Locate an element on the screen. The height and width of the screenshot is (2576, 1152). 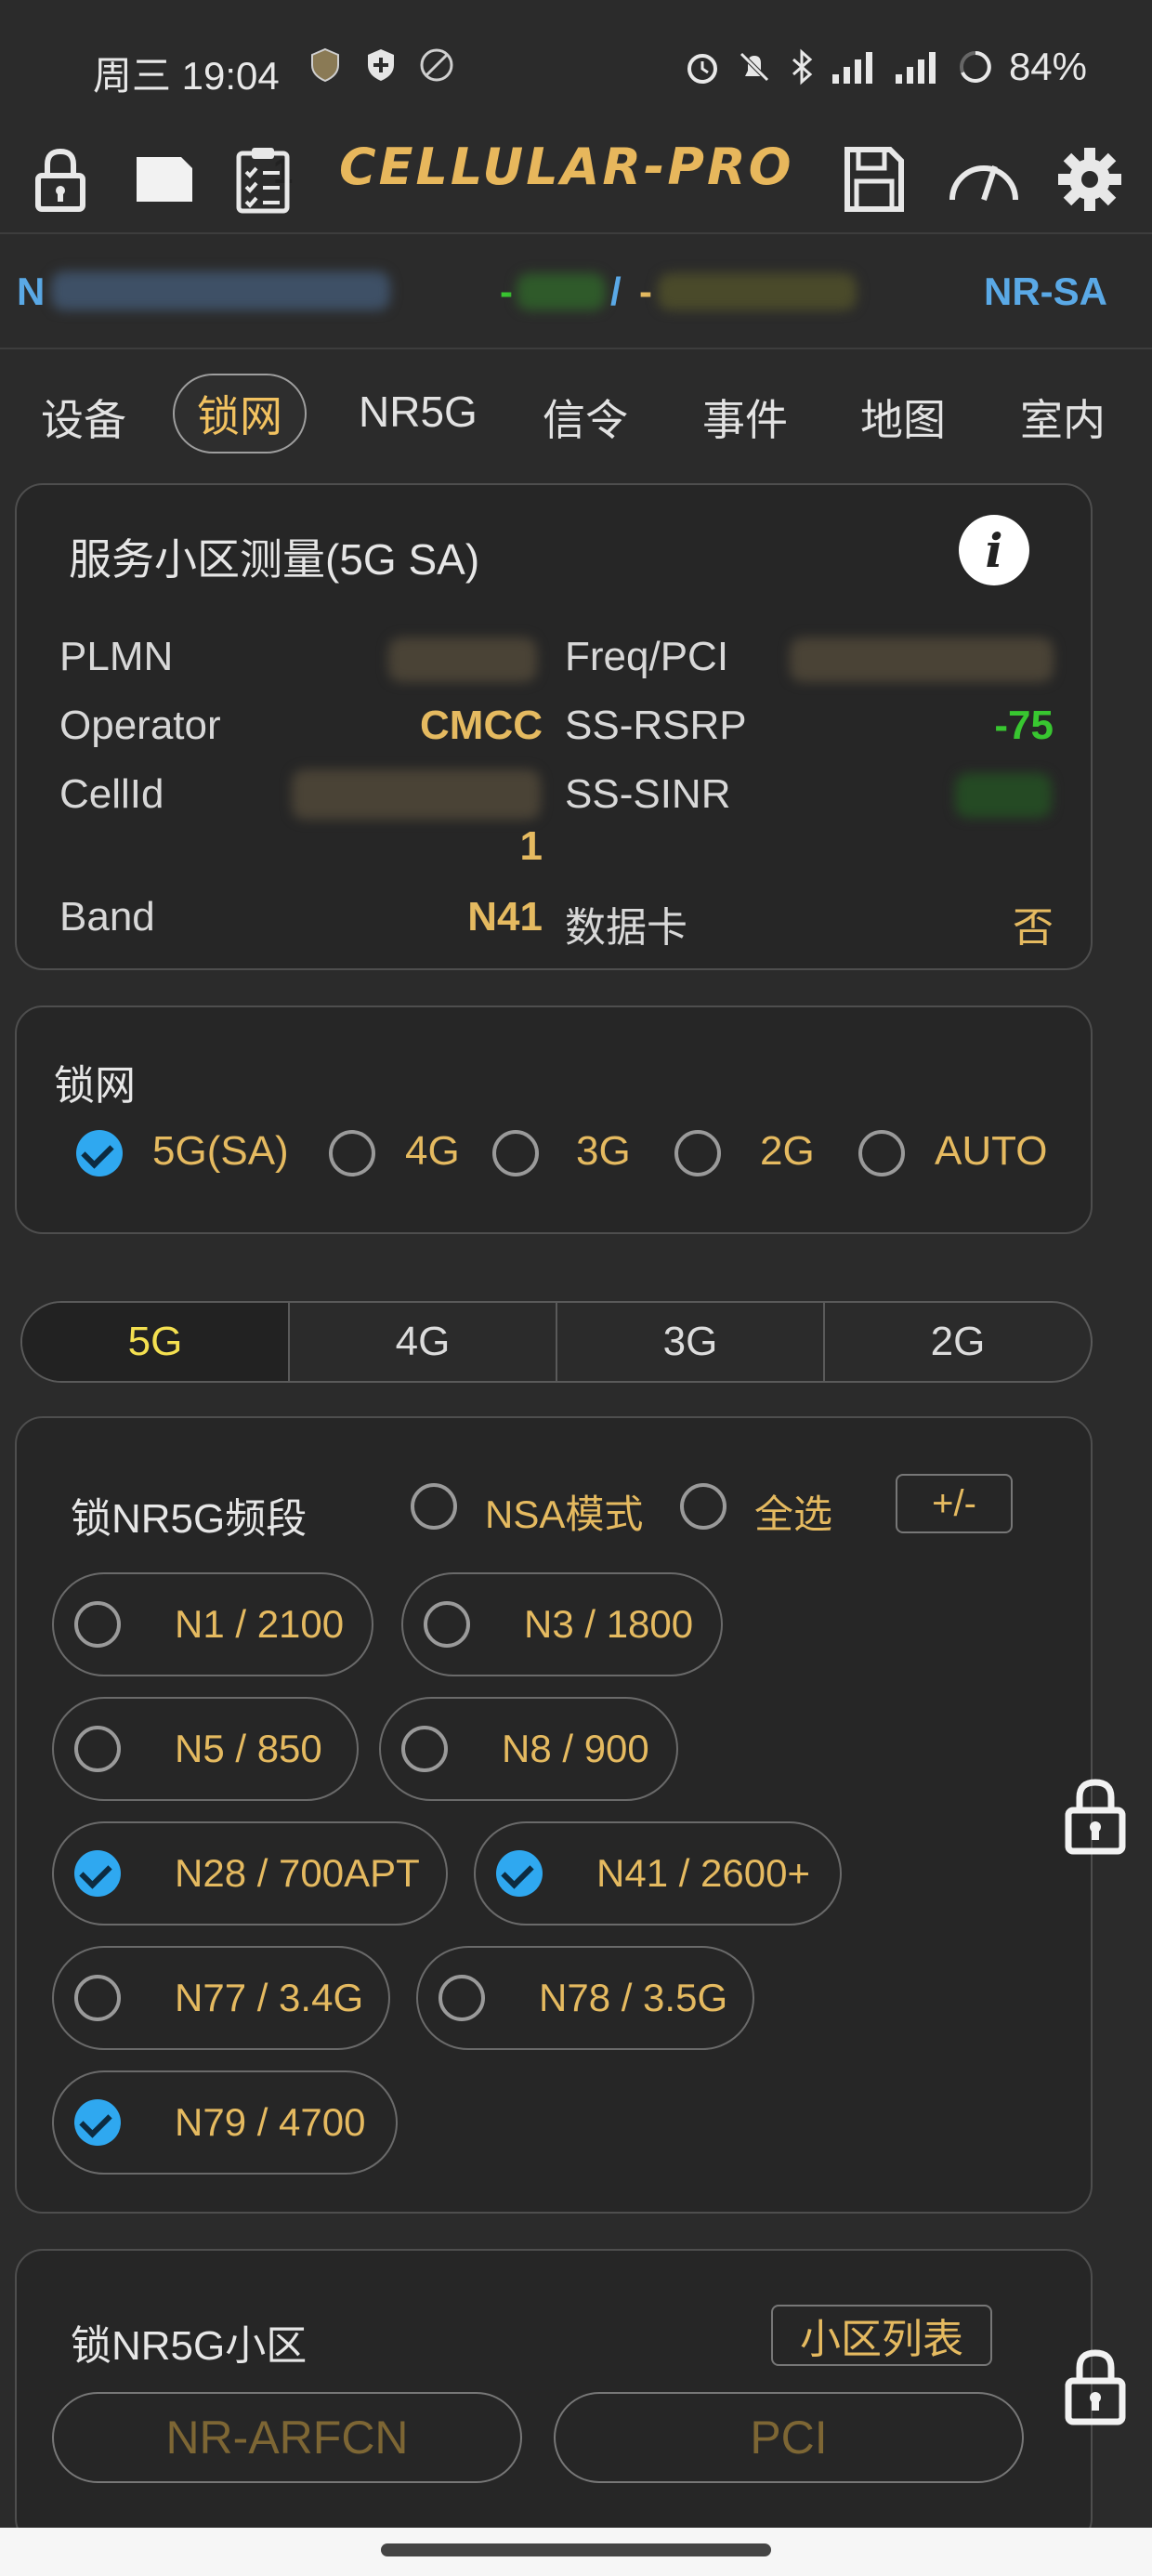
lock-button is located at coordinates (60, 179).